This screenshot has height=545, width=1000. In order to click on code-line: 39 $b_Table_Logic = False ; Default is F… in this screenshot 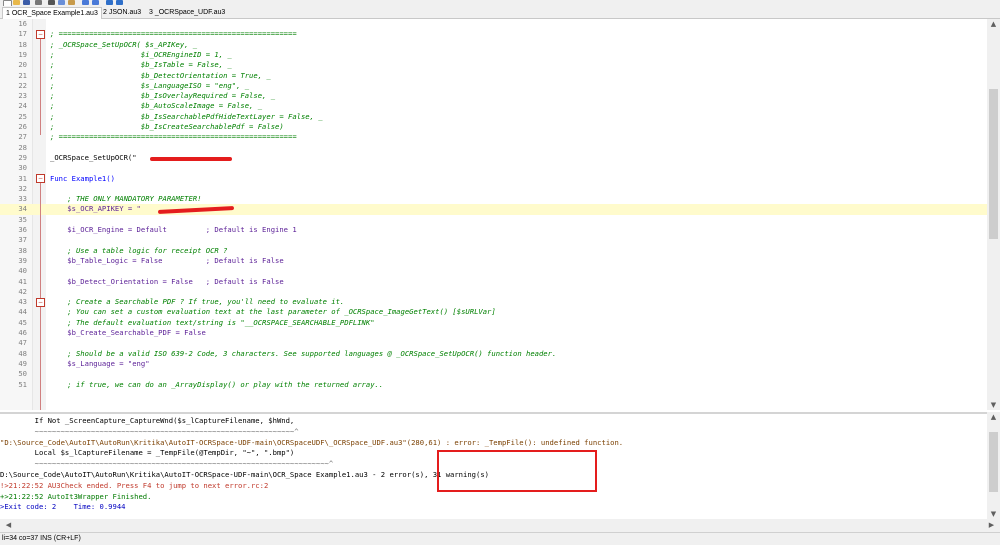, I will do `click(493, 261)`.